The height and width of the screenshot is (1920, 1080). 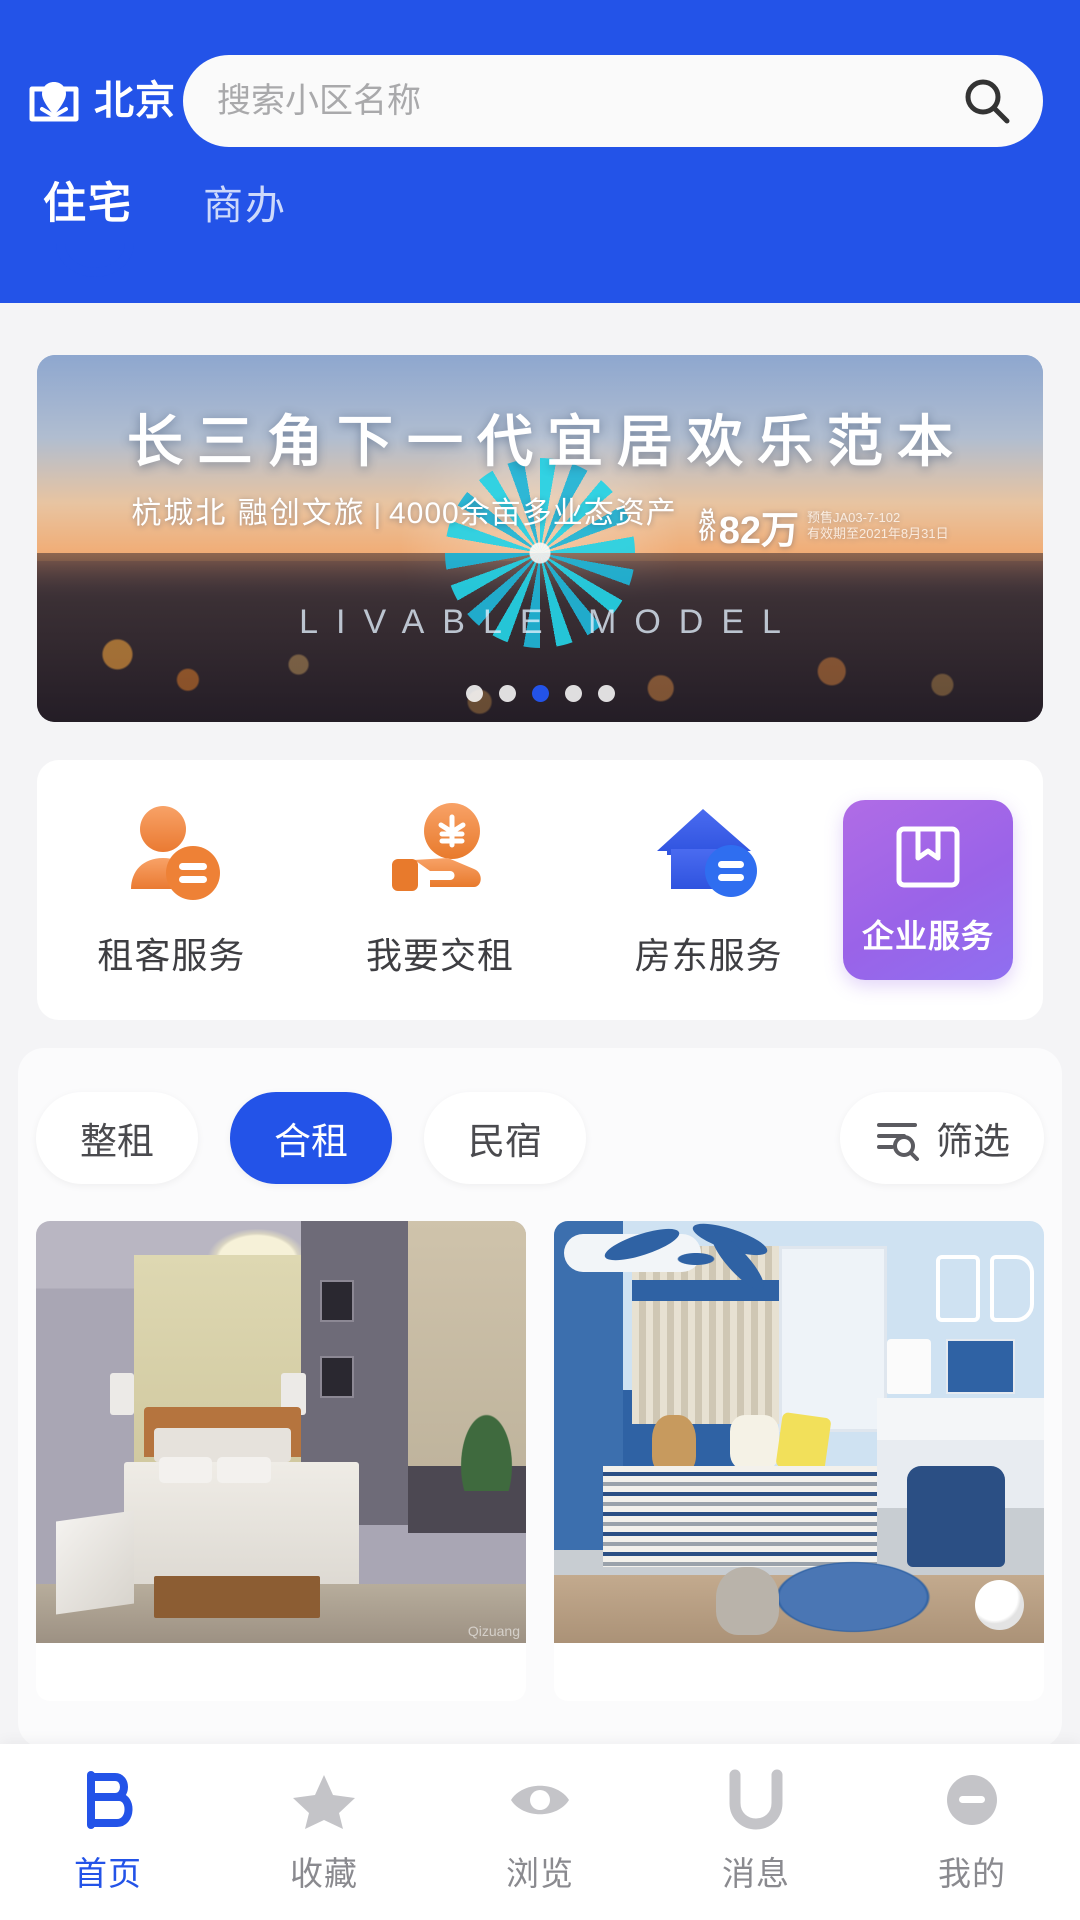 What do you see at coordinates (799, 1432) in the screenshot?
I see `listing-photo-kids-room-blue` at bounding box center [799, 1432].